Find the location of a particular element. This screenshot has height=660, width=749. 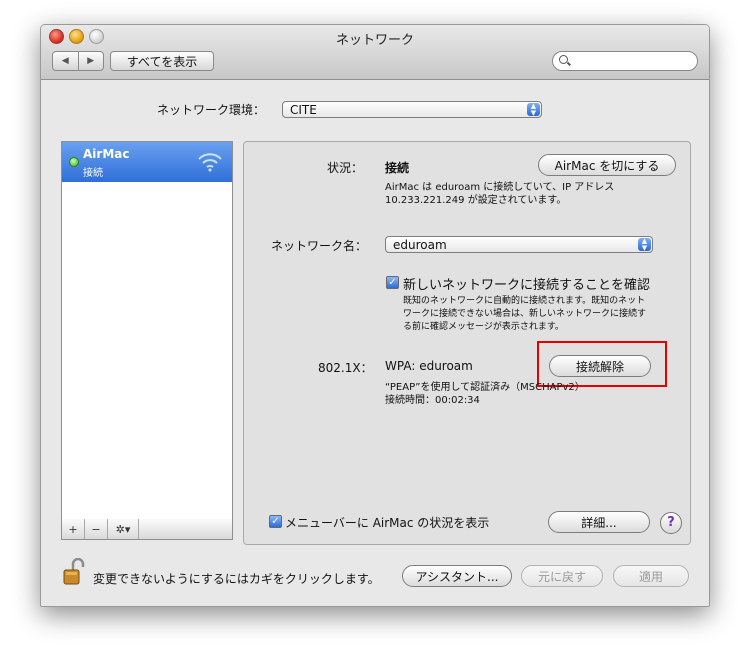

ask-join-description-line2: ワークに接続できない場合は、新しいネットワークに接続す is located at coordinates (525, 314).